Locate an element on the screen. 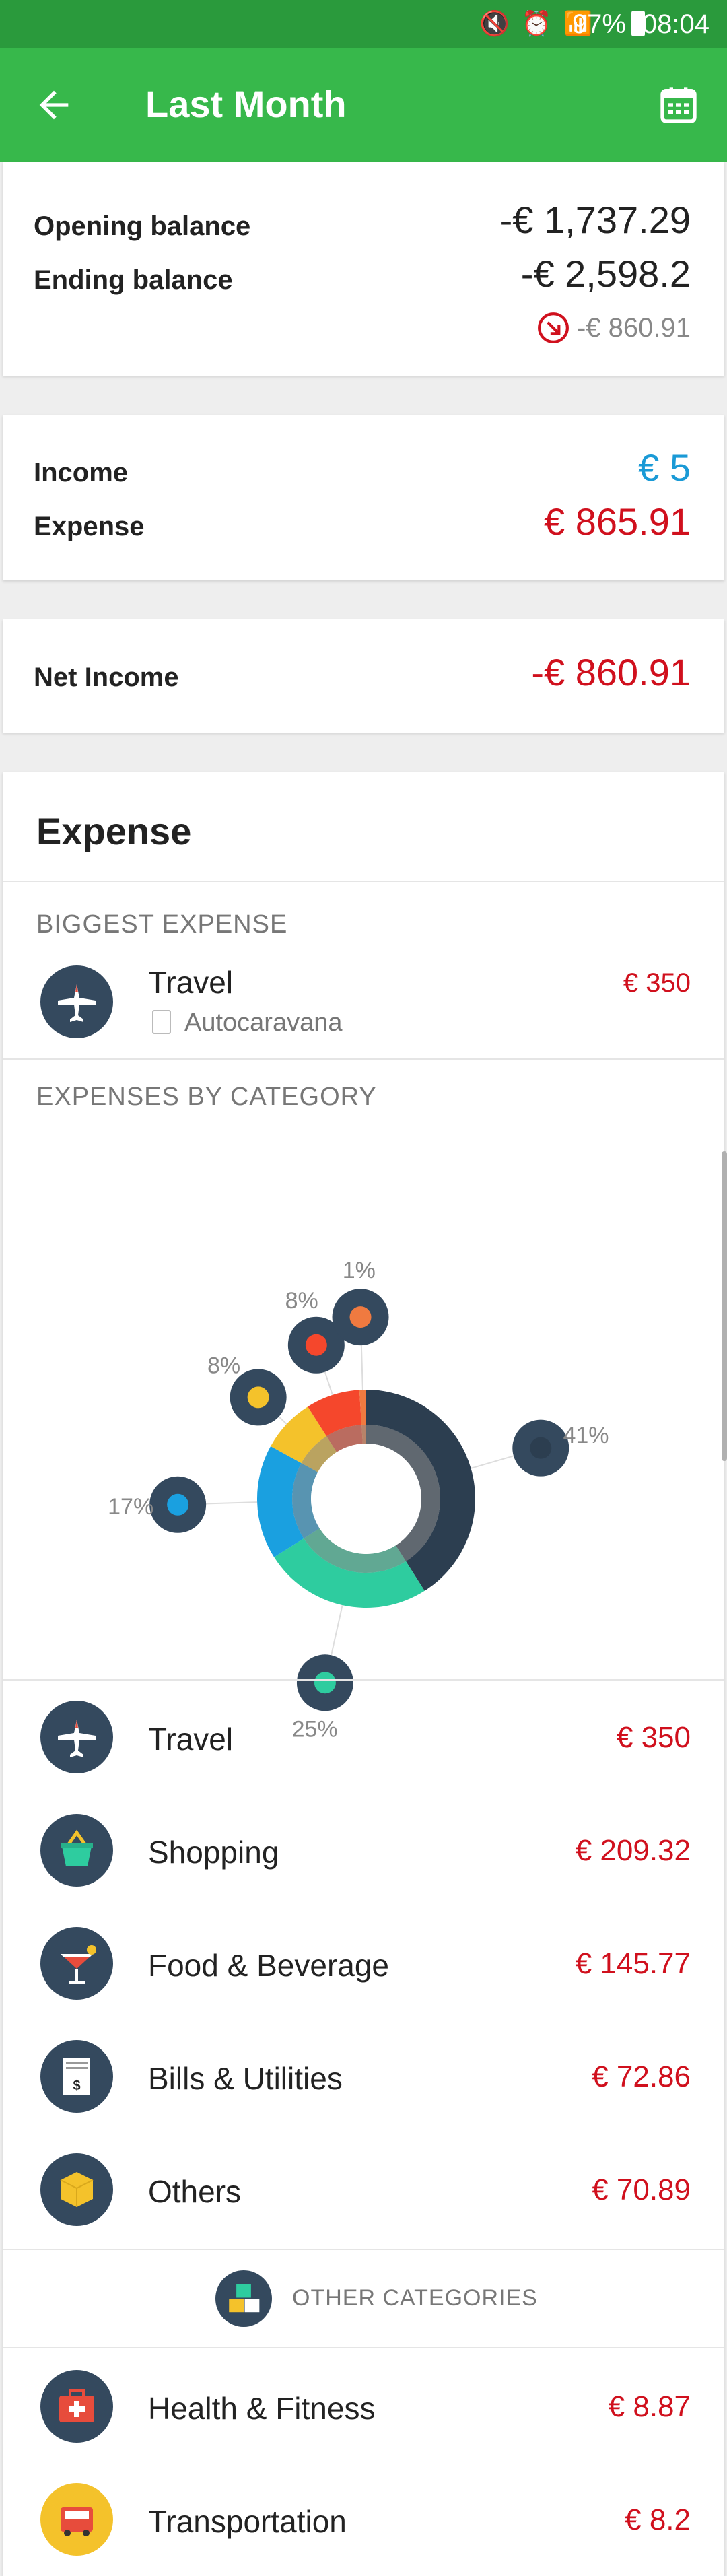 This screenshot has width=727, height=2576. expenses-by-category-caption: EXPENSES BY CATEGORY is located at coordinates (206, 1097).